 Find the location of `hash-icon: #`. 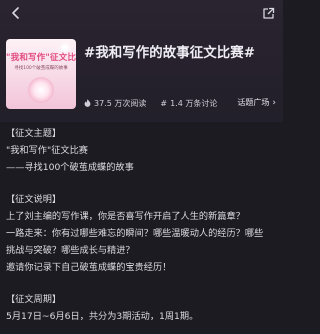

hash-icon: # is located at coordinates (164, 103).